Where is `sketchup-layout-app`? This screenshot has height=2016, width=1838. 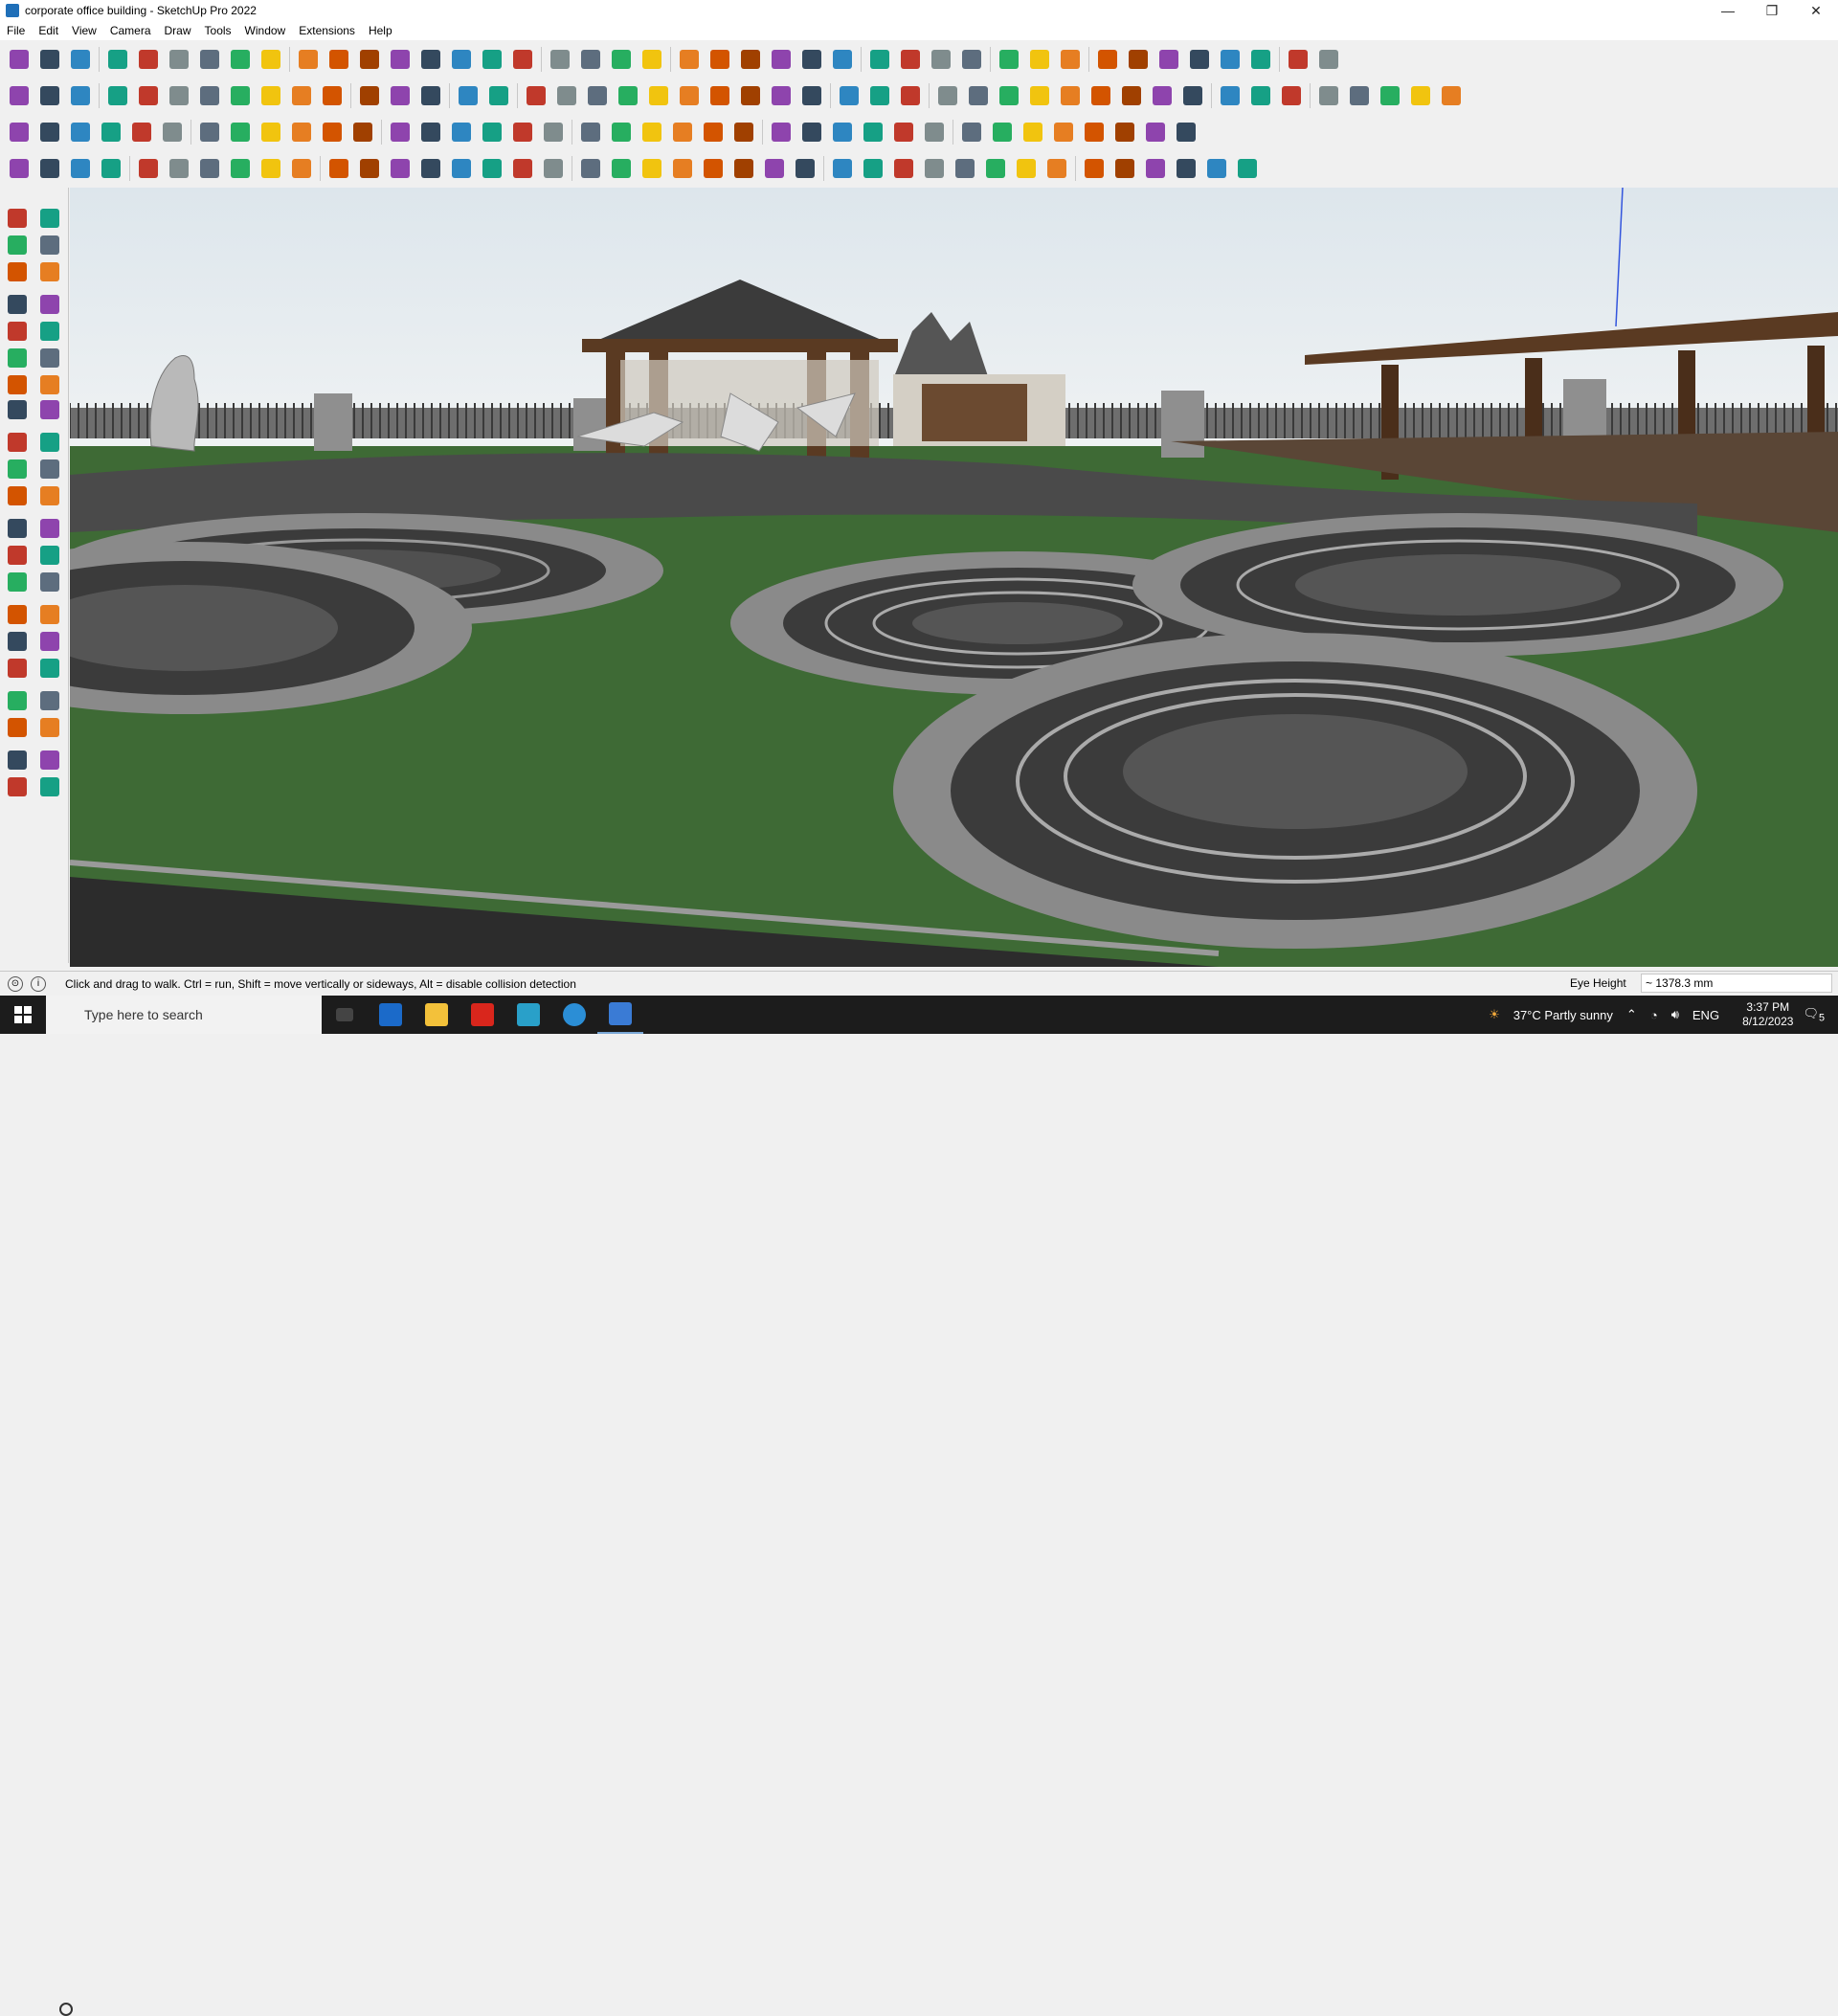
sketchup-layout-app is located at coordinates (528, 1015).